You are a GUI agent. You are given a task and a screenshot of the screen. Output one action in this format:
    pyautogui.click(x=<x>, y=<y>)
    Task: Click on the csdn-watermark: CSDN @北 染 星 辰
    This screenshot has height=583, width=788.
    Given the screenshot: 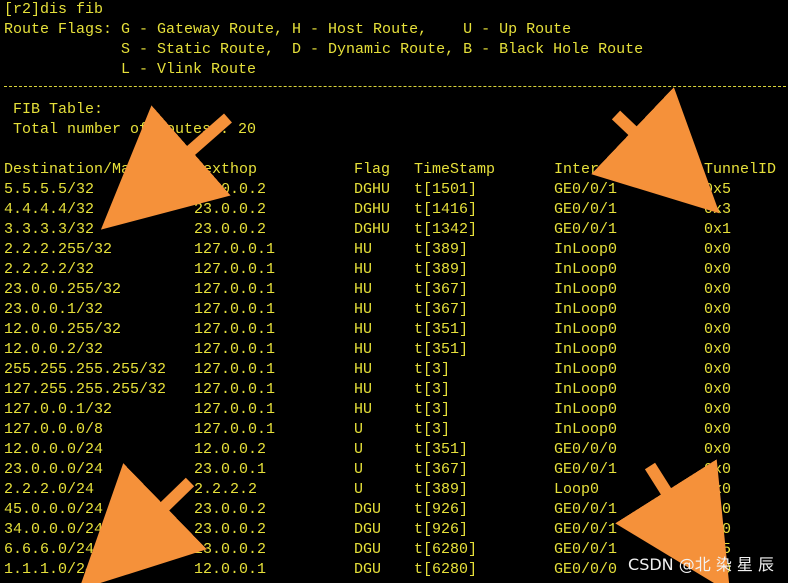 What is the action you would take?
    pyautogui.click(x=701, y=564)
    